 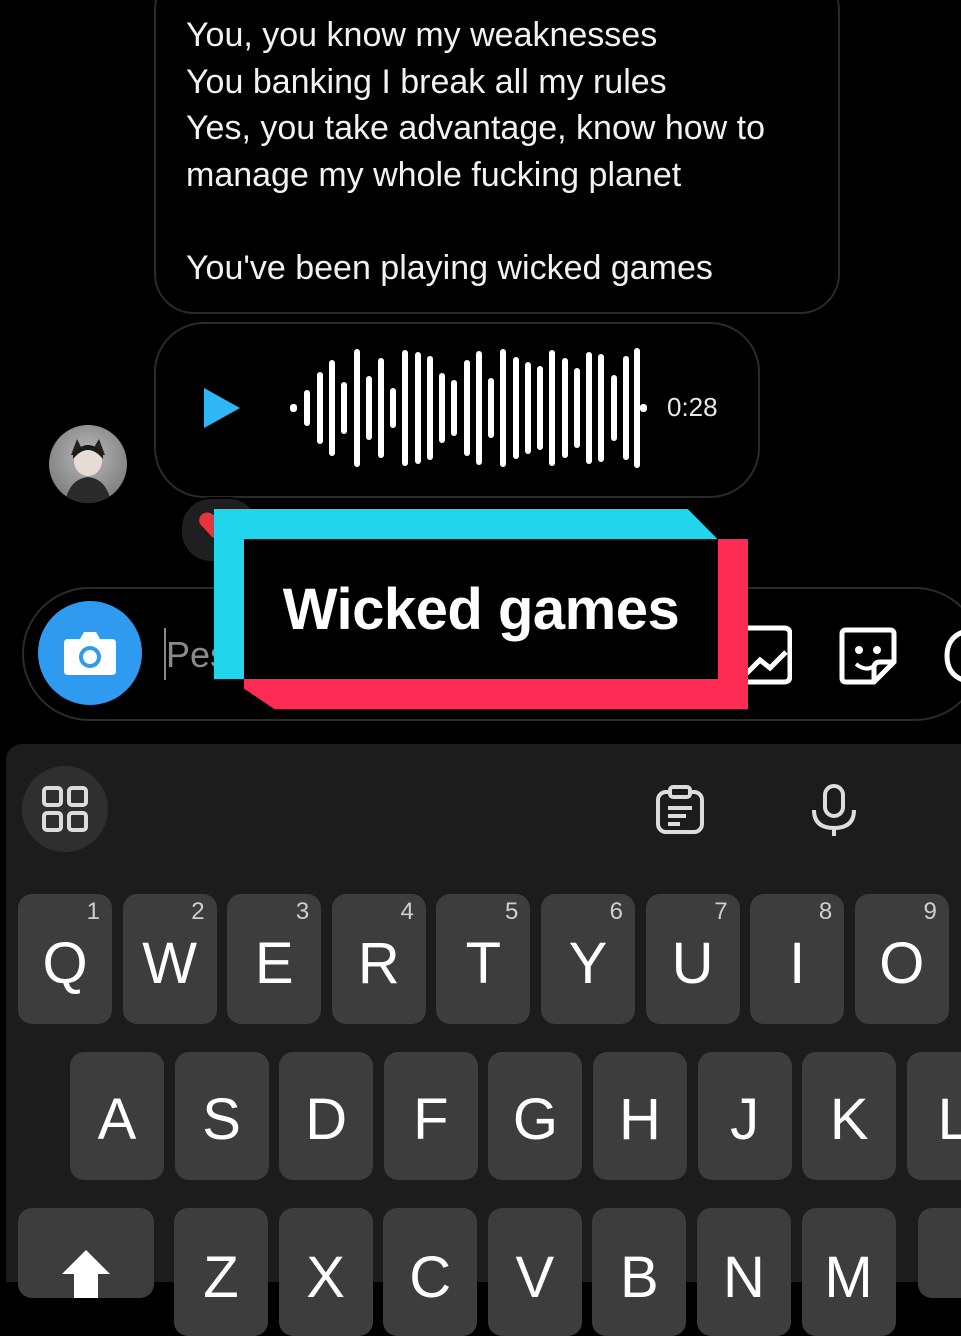 What do you see at coordinates (222, 408) in the screenshot?
I see `play-icon` at bounding box center [222, 408].